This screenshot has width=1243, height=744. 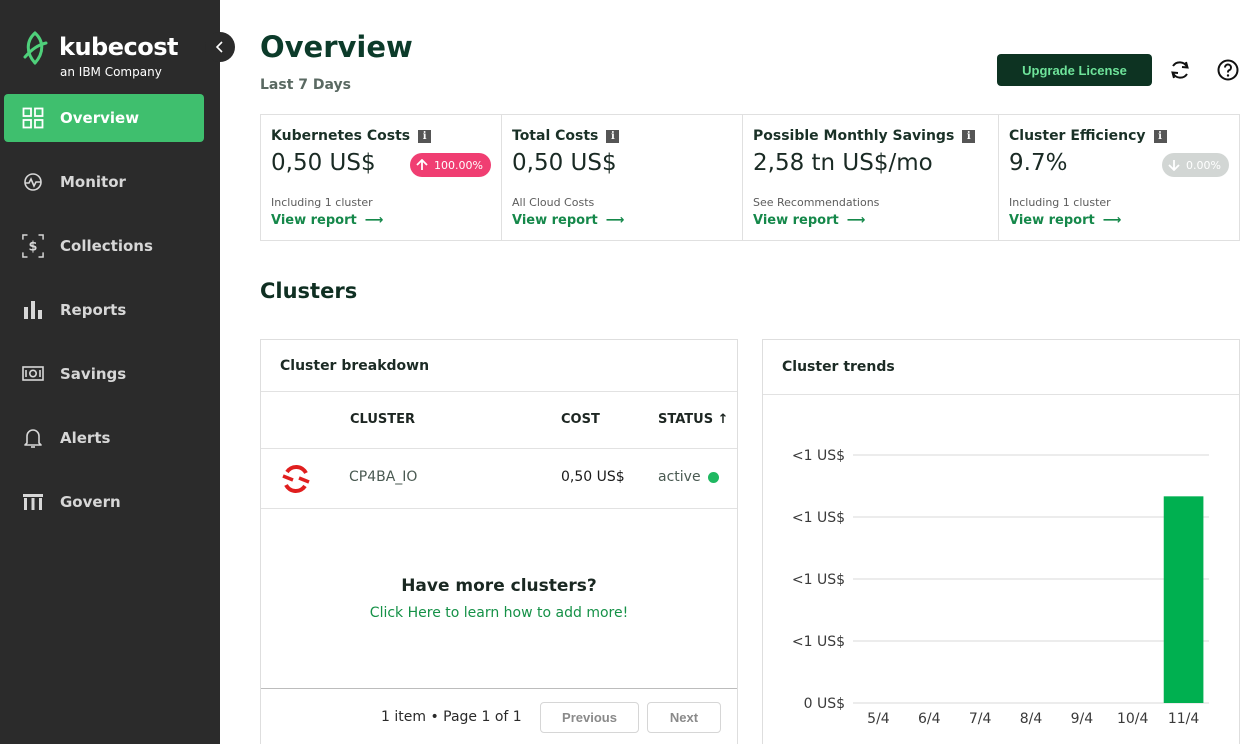 I want to click on pagination: 1 item • Page 1 of 1 Previous Next, so click(x=499, y=716).